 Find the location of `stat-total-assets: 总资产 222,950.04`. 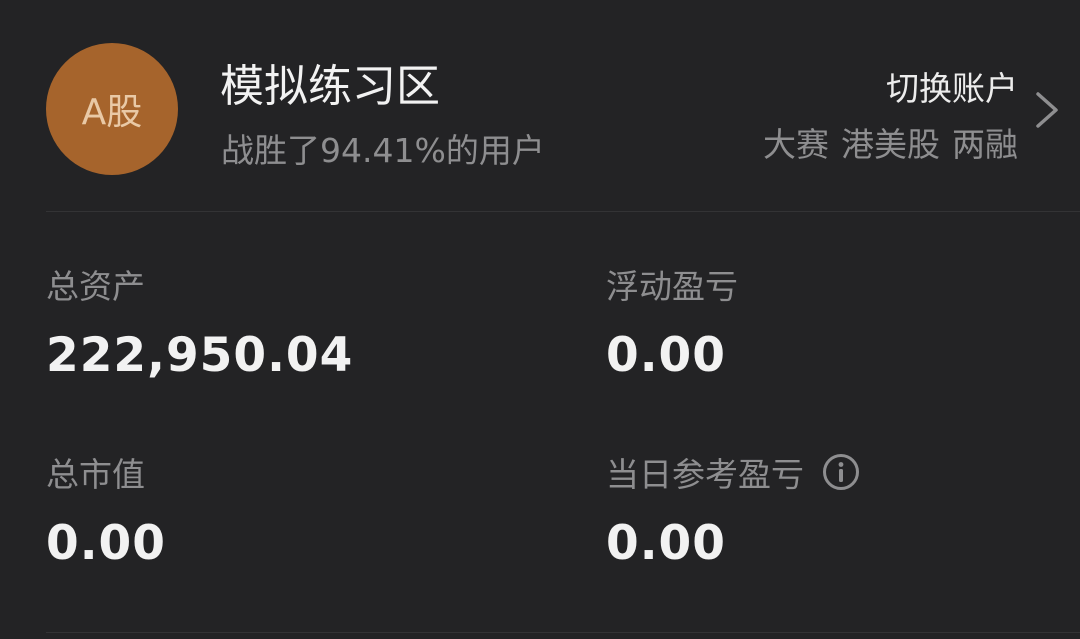

stat-total-assets: 总资产 222,950.04 is located at coordinates (266, 322).